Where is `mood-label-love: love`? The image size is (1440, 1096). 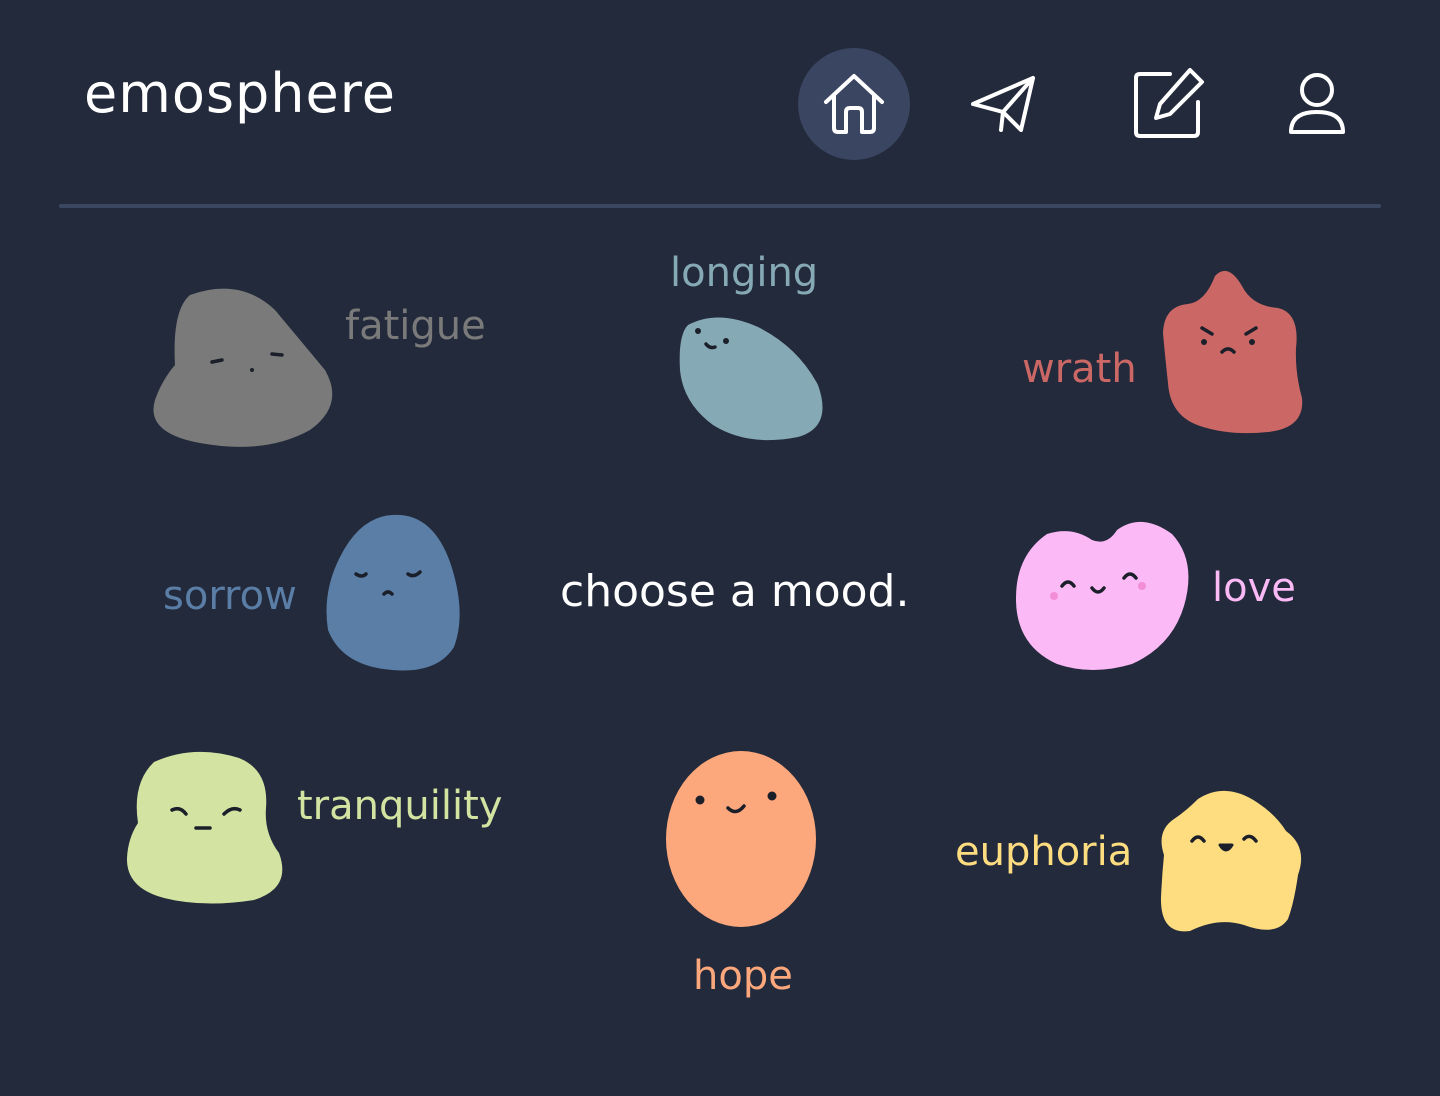 mood-label-love: love is located at coordinates (1254, 588).